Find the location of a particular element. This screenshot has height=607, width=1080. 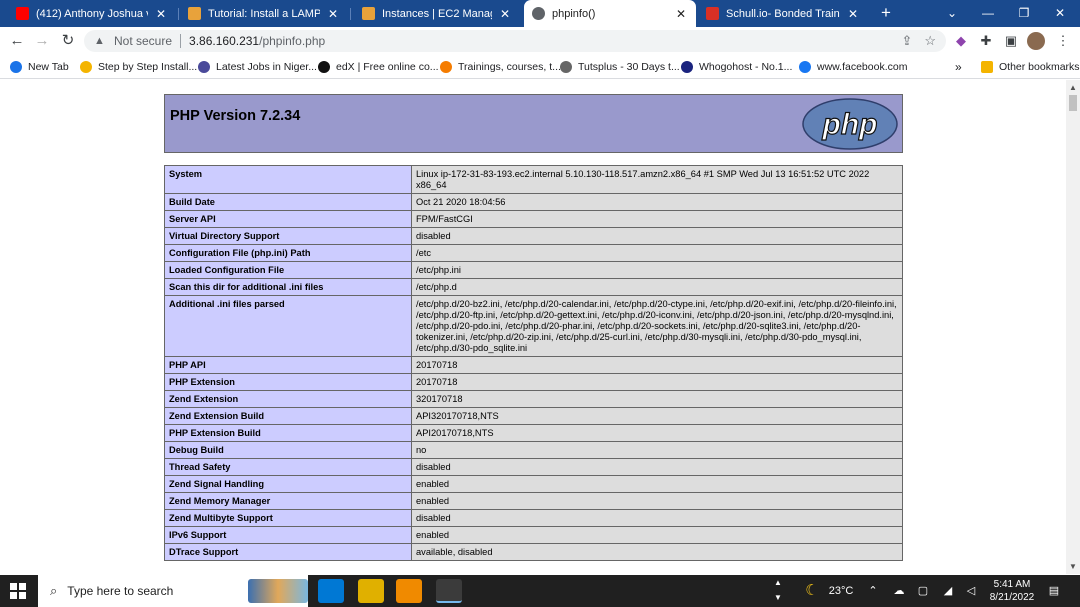

info-key: Zend Extension Build is located at coordinates (288, 416).